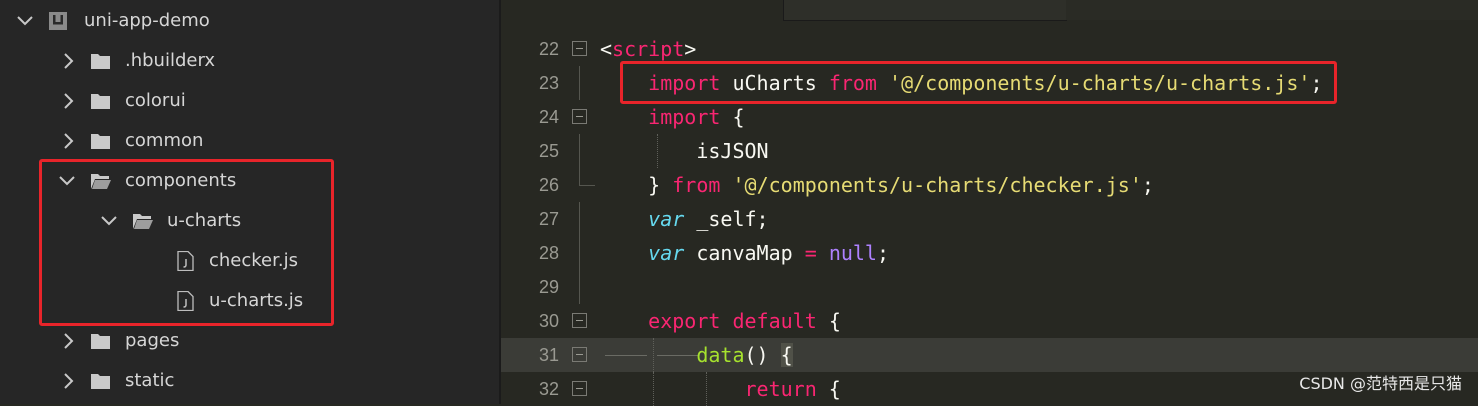 The image size is (1478, 406). I want to click on project-name: uni-app-demo, so click(147, 20).